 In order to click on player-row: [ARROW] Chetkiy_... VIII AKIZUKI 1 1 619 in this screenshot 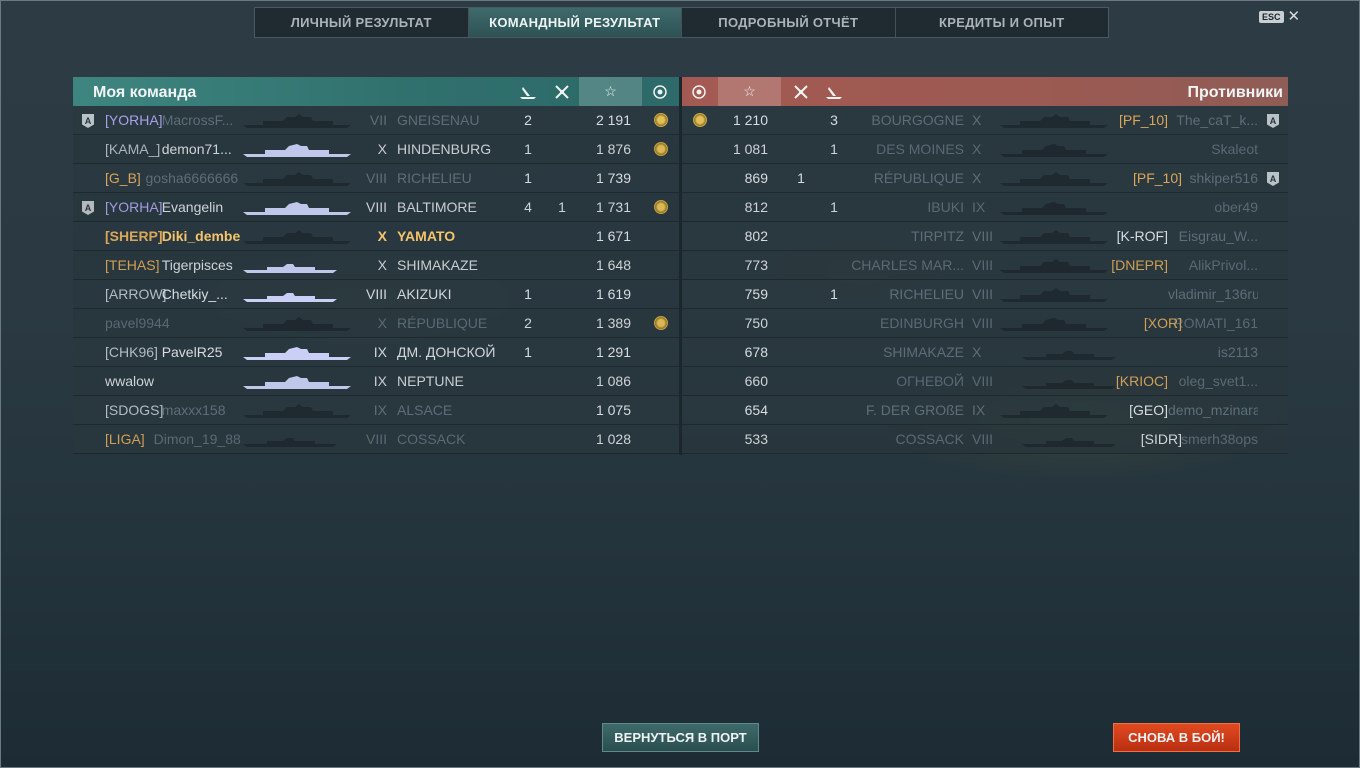, I will do `click(376, 294)`.